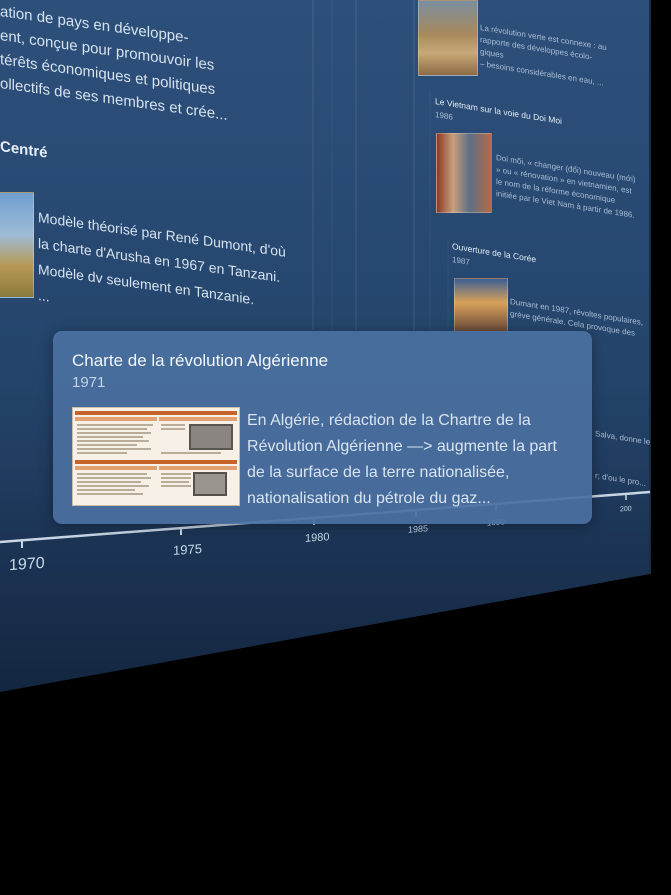  Describe the element at coordinates (317, 538) in the screenshot. I see `tick-label: 1980` at that location.